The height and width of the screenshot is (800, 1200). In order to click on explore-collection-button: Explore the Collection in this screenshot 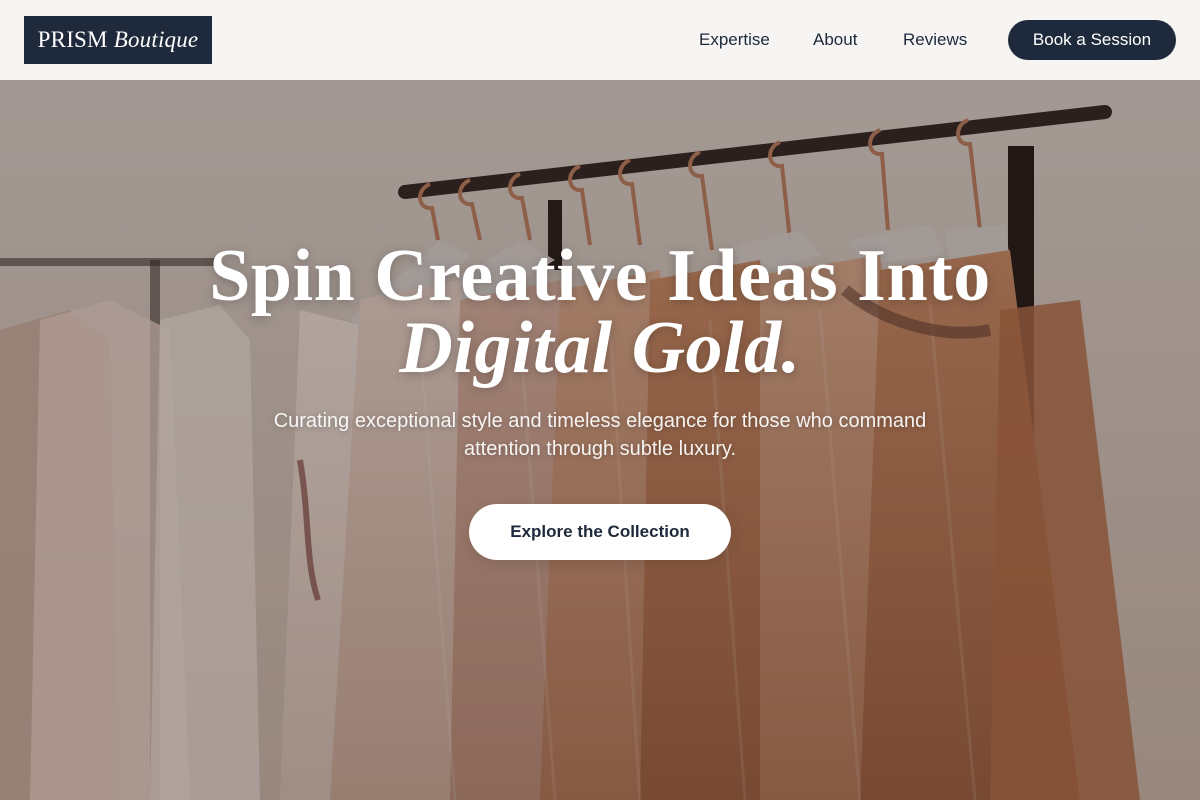, I will do `click(600, 532)`.